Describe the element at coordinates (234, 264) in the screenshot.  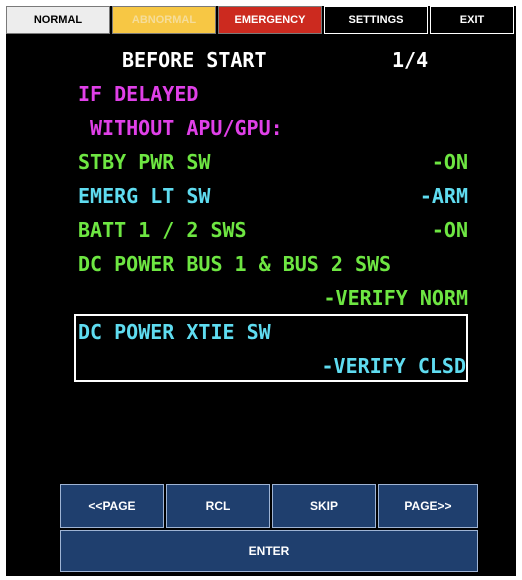
I see `item-4-label: DC POWER BUS 1 & BUS 2 SWS` at that location.